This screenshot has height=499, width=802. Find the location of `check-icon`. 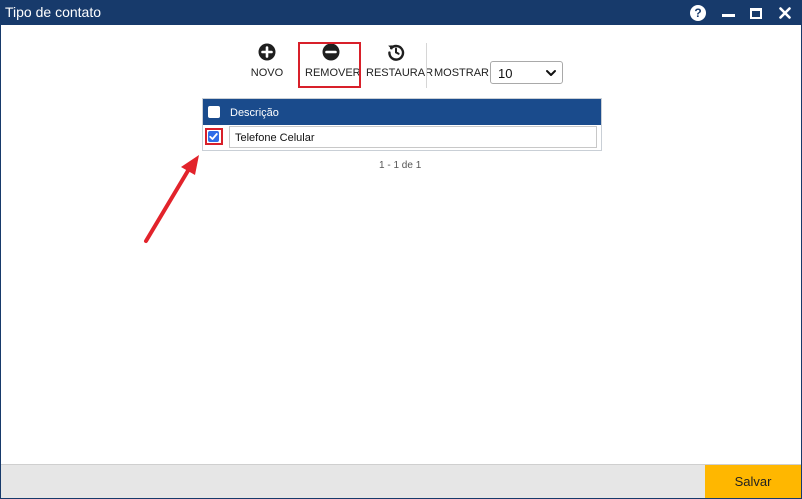

check-icon is located at coordinates (213, 136).